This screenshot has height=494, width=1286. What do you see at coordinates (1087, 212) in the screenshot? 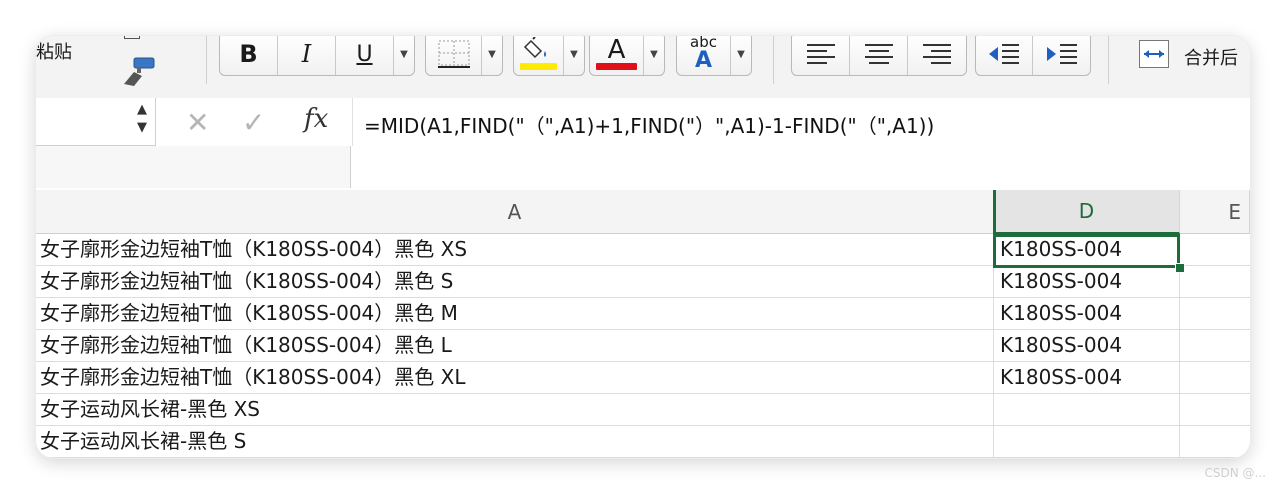
I see `column-header-d: D` at bounding box center [1087, 212].